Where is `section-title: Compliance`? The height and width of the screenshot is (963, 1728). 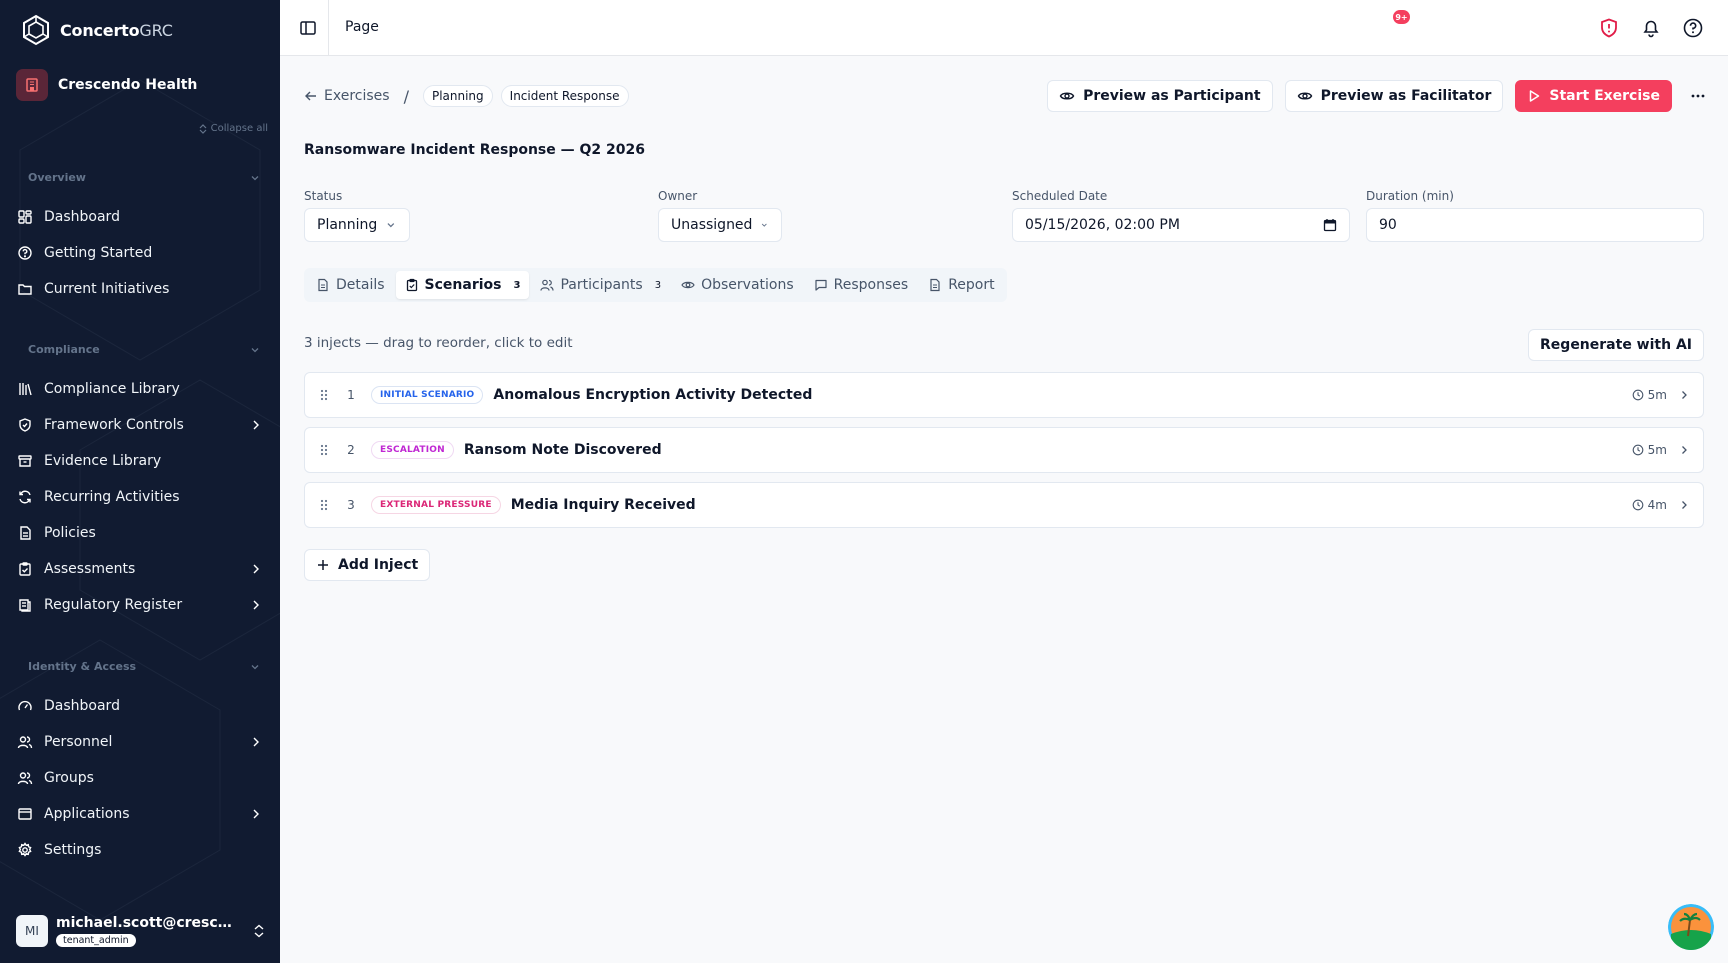
section-title: Compliance is located at coordinates (64, 349).